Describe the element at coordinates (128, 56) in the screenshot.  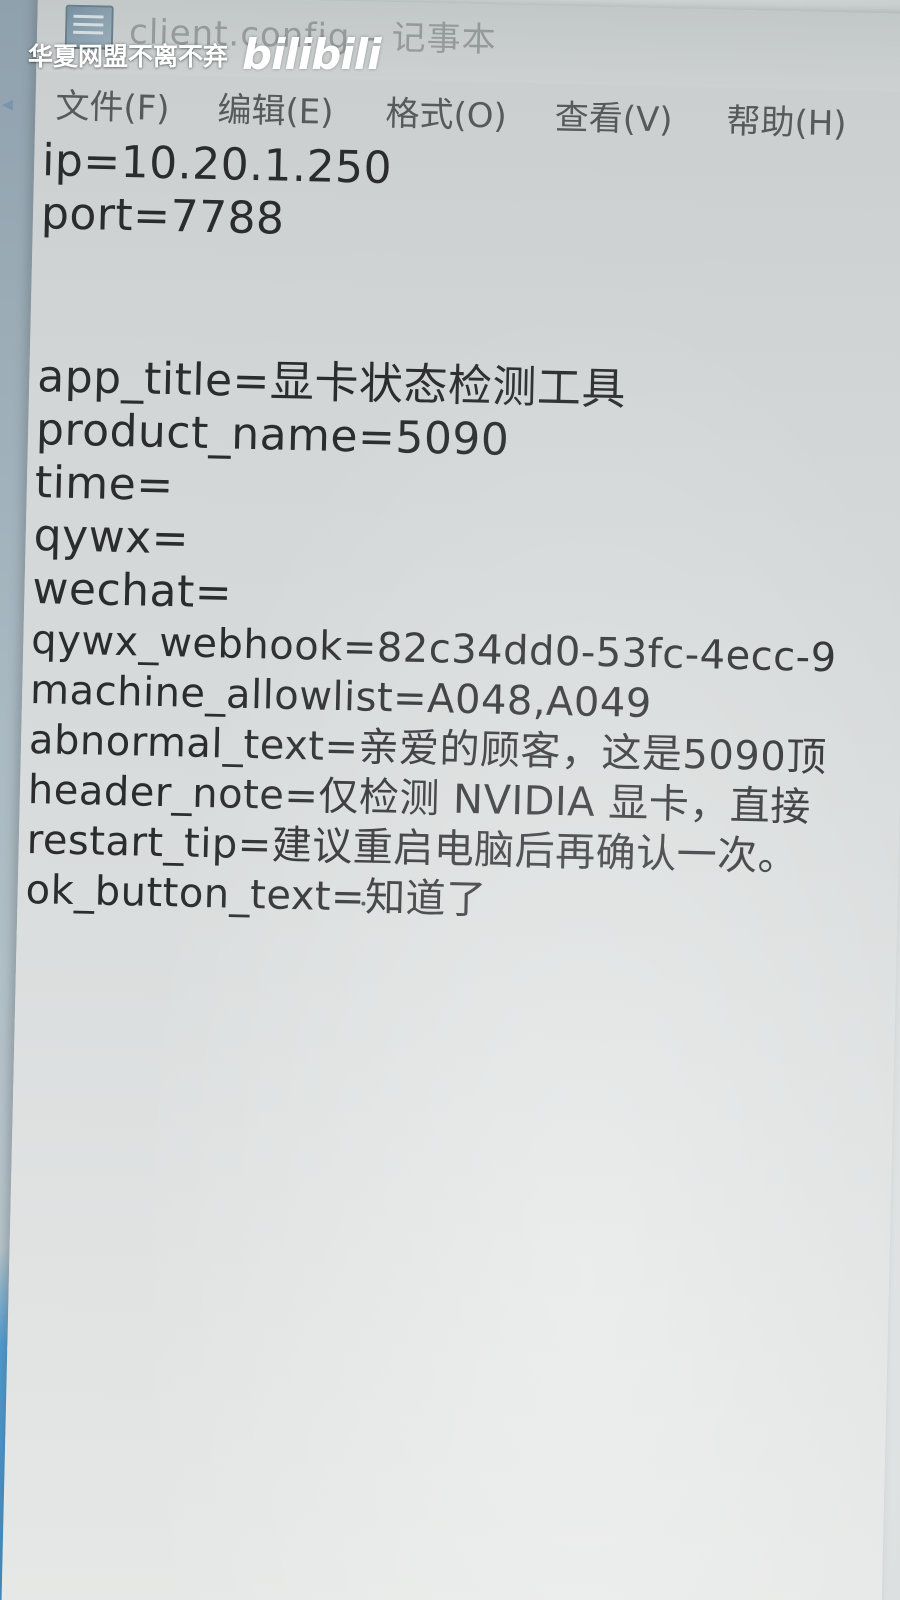
I see `watermark-channel-name: 华夏网盟不离不弃` at that location.